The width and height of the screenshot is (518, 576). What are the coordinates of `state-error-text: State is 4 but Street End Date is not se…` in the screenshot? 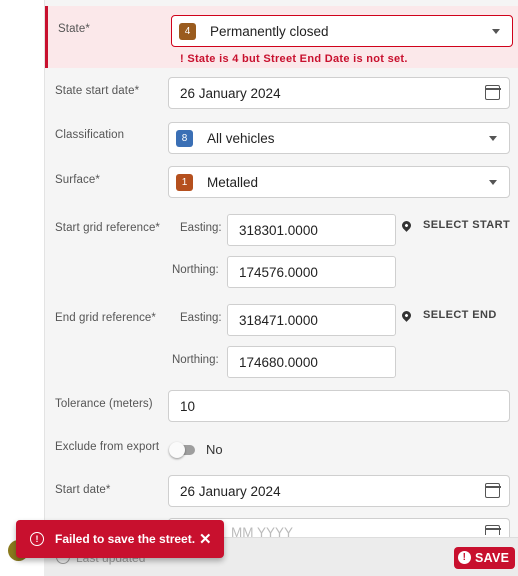 It's located at (297, 59).